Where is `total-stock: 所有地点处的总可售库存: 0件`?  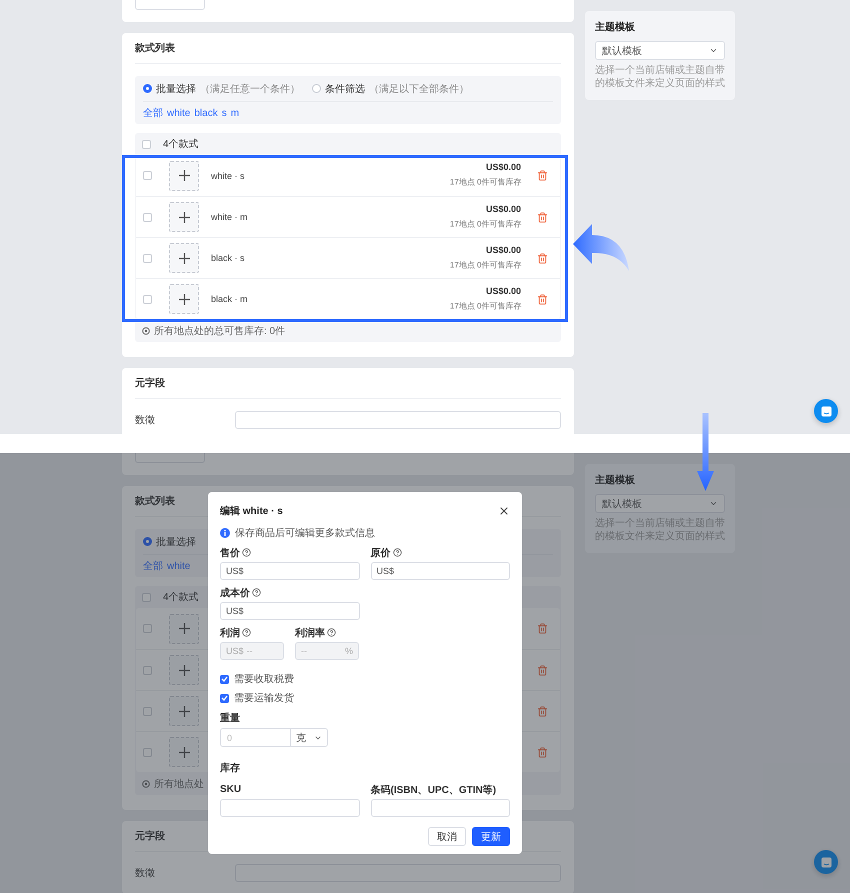
total-stock: 所有地点处的总可售库存: 0件 is located at coordinates (220, 331).